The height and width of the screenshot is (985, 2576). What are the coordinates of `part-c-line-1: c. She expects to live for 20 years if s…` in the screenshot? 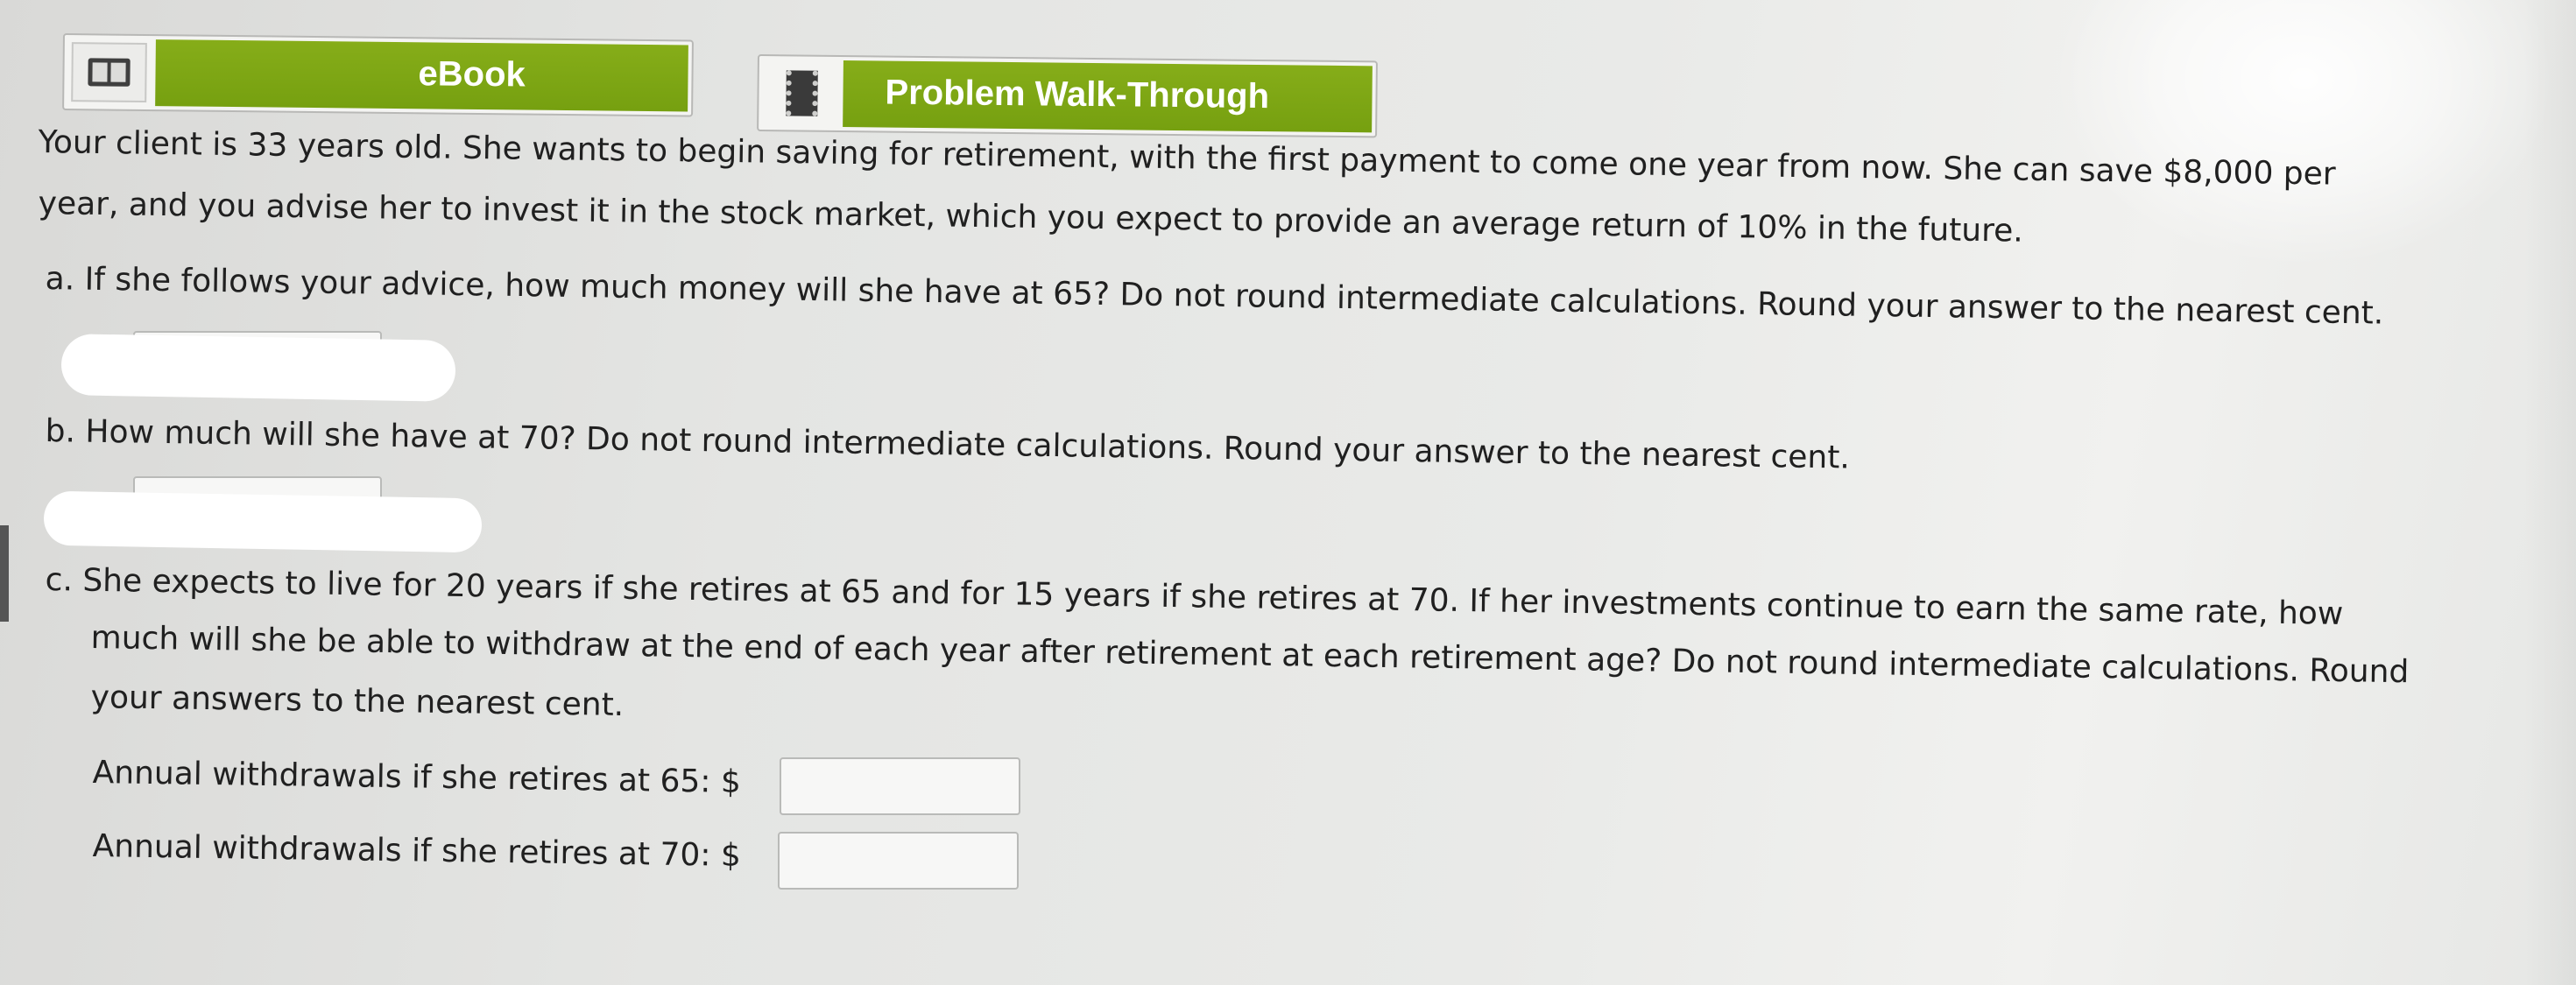 It's located at (1194, 597).